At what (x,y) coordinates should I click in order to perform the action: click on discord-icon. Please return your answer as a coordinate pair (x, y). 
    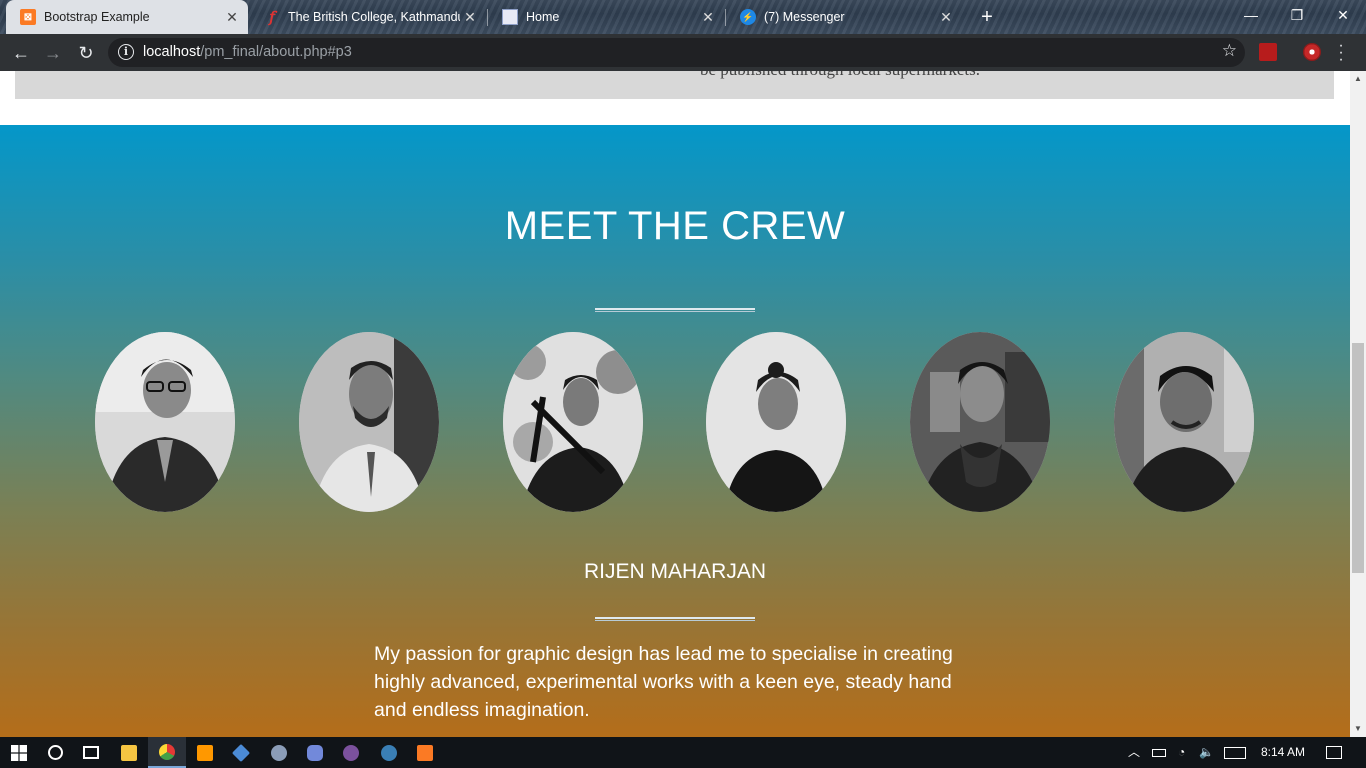
    Looking at the image, I should click on (315, 752).